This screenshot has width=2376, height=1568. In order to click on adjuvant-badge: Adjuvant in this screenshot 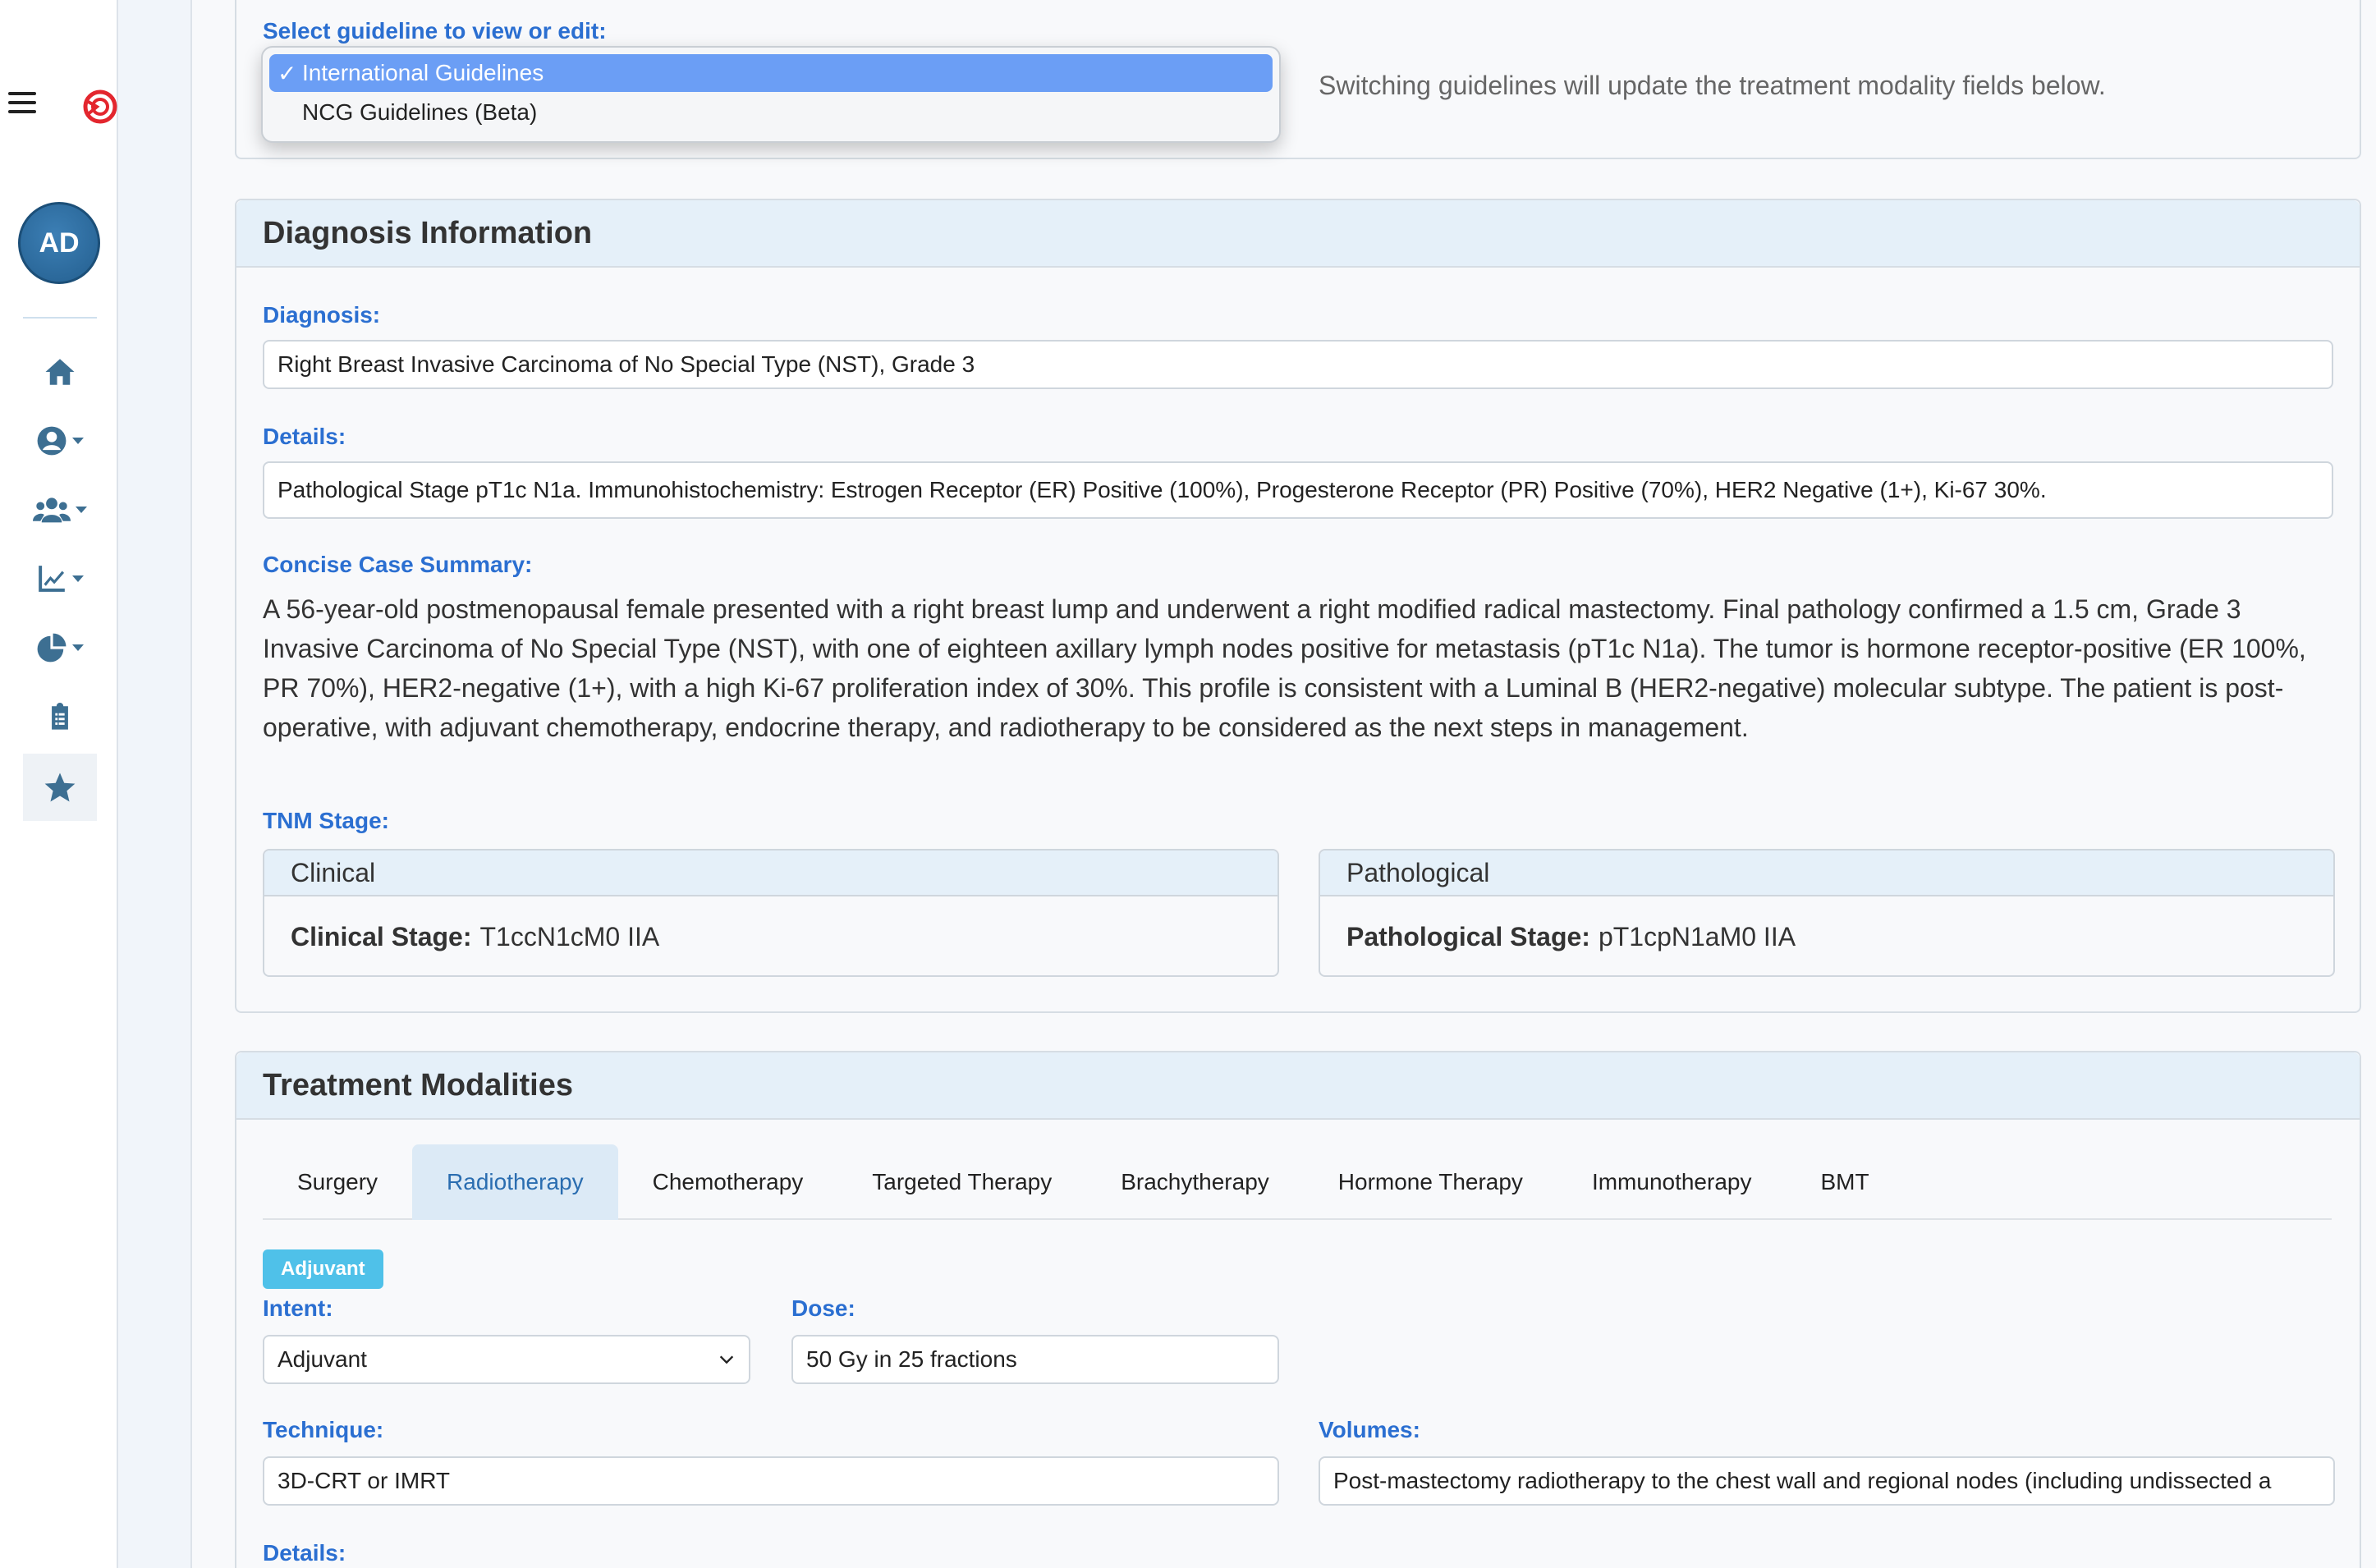, I will do `click(323, 1269)`.